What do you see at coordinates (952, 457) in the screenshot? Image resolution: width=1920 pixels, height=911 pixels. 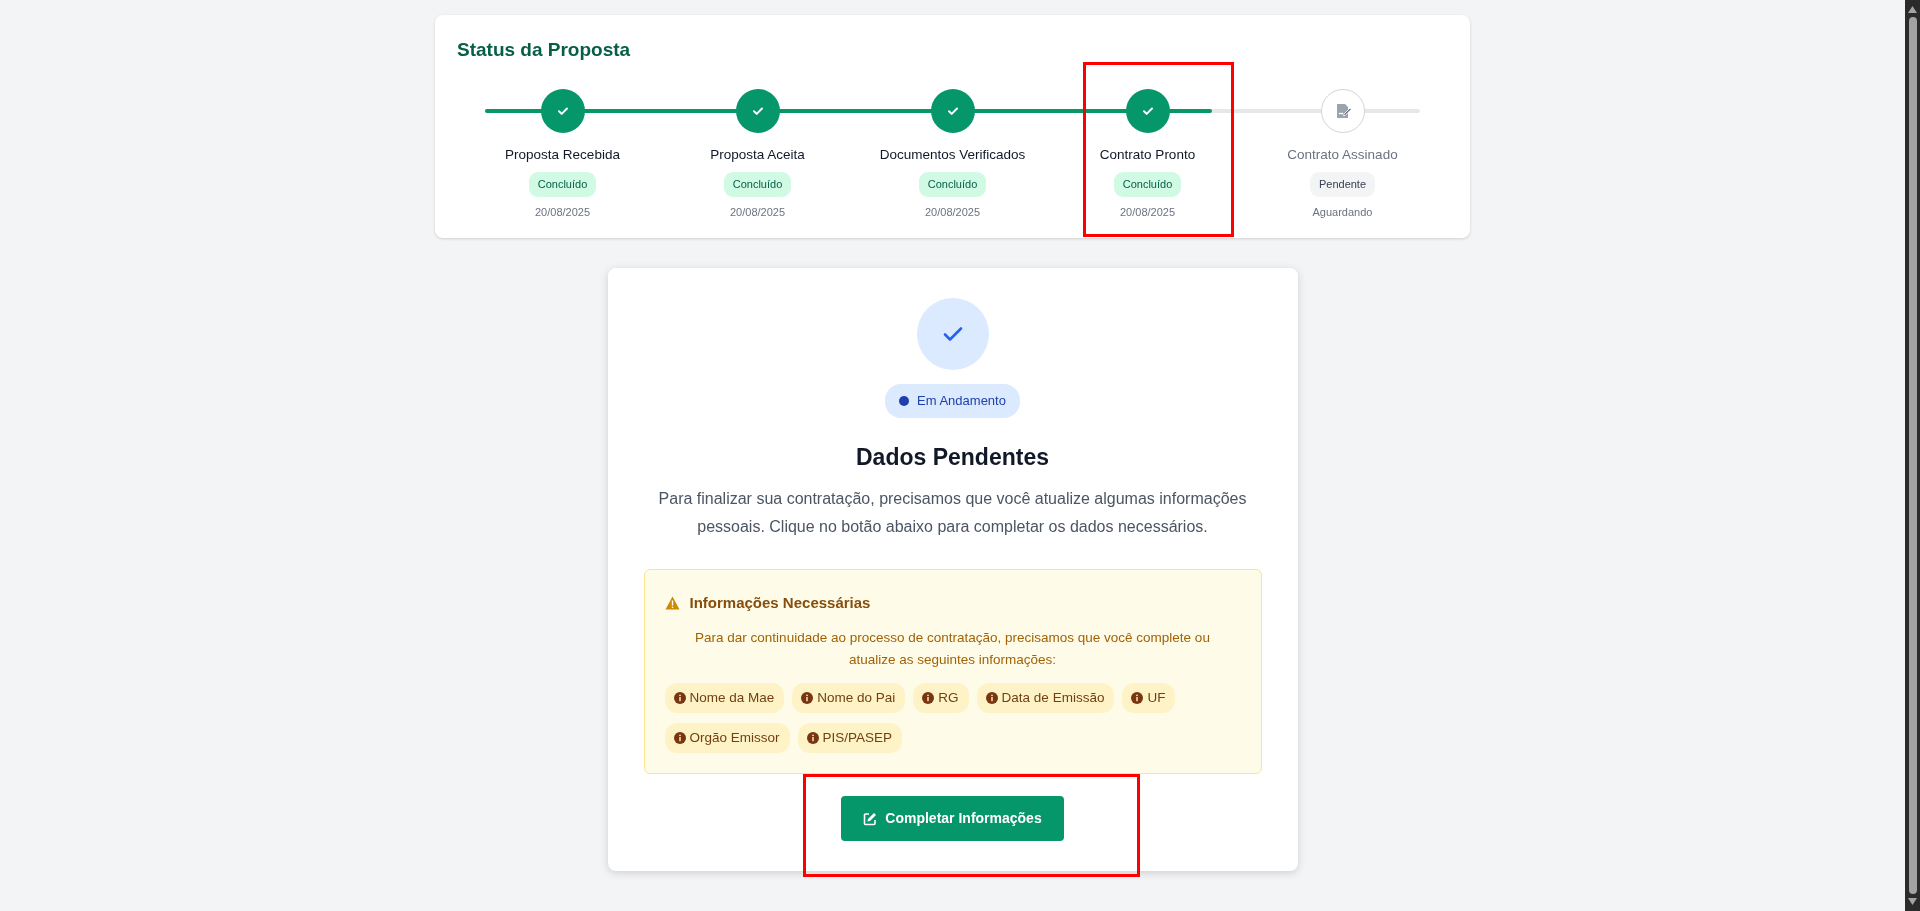 I see `card-heading: Dados Pendentes` at bounding box center [952, 457].